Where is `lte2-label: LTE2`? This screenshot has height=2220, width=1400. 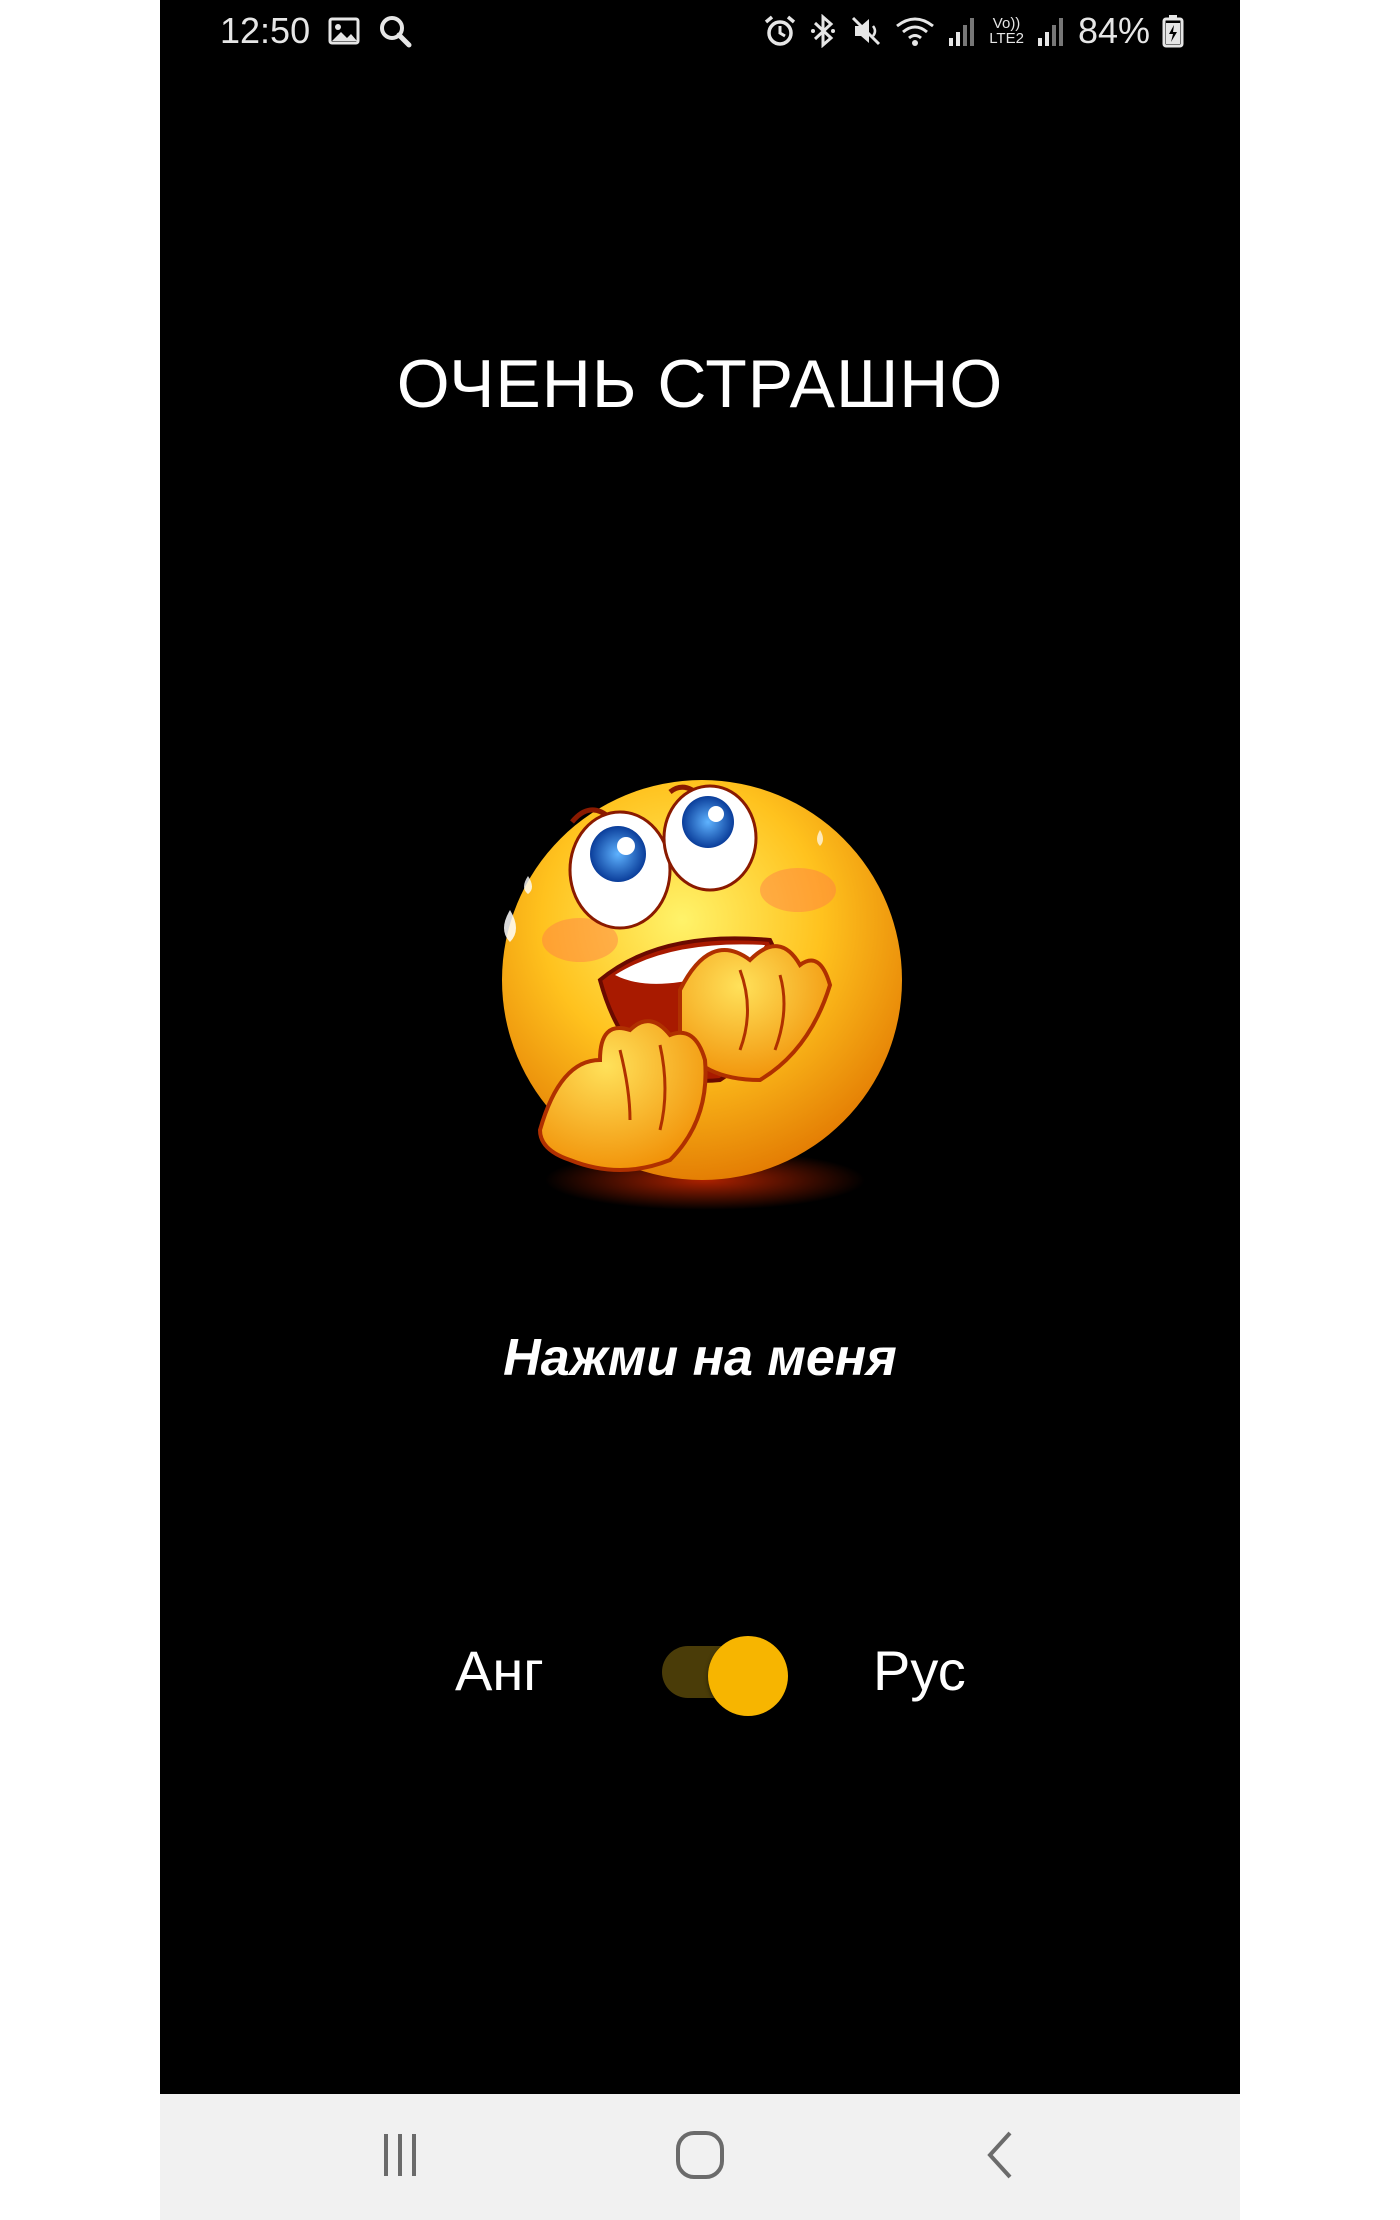 lte2-label: LTE2 is located at coordinates (1006, 38).